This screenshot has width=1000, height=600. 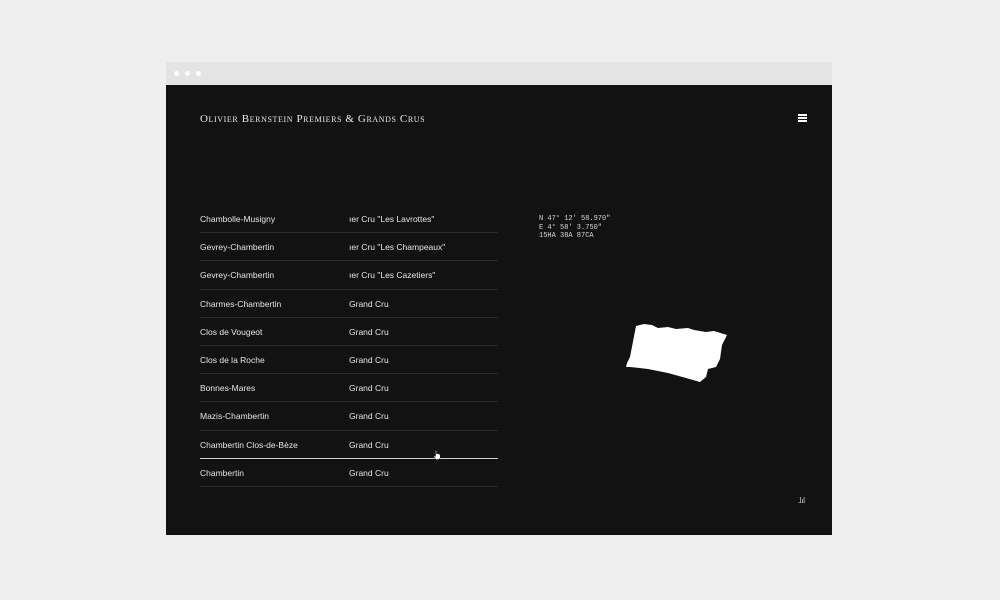 What do you see at coordinates (801, 500) in the screenshot?
I see `brand-logo: .lıl` at bounding box center [801, 500].